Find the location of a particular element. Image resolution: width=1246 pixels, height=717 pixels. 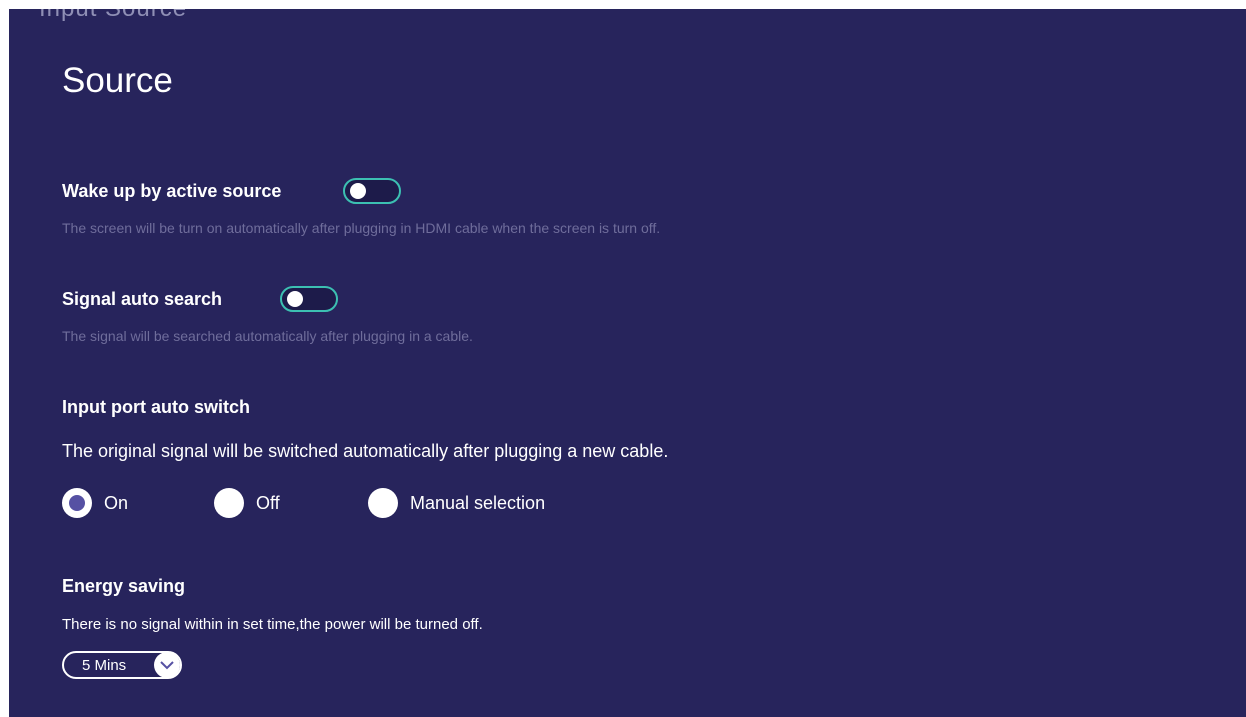

chevron-down-icon is located at coordinates (167, 665).